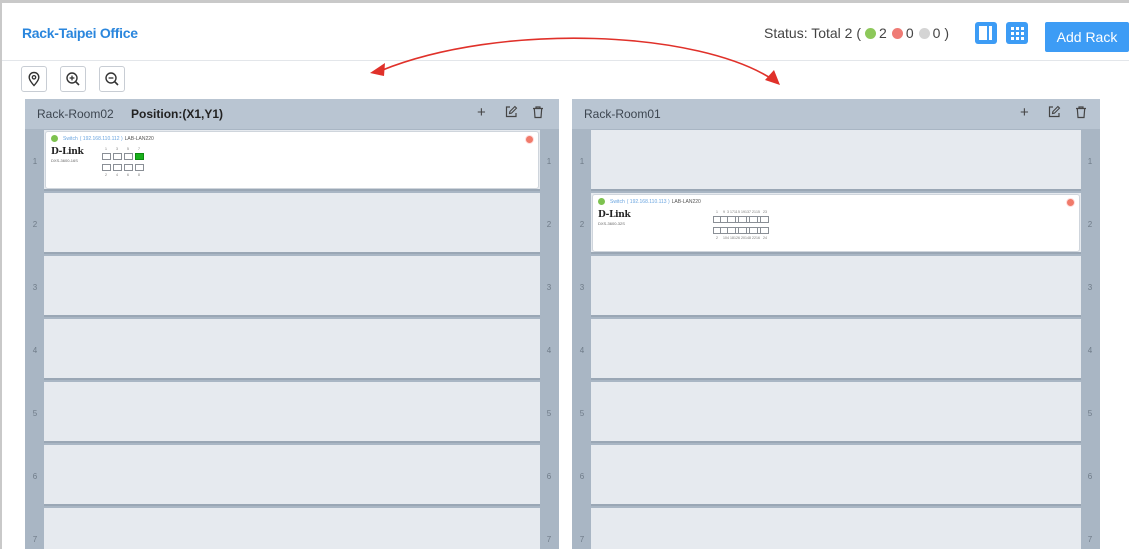  Describe the element at coordinates (947, 33) in the screenshot. I see `status-close: )` at that location.